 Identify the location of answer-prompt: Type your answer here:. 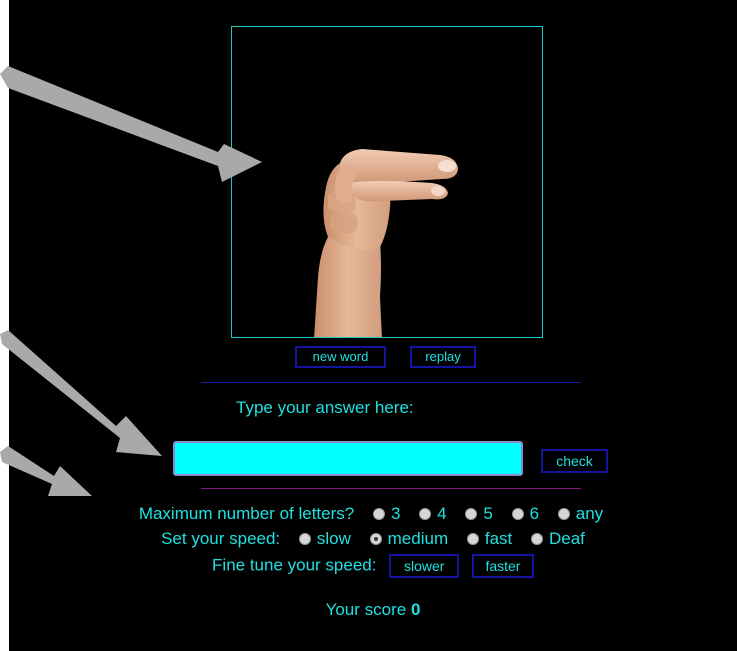
(325, 407).